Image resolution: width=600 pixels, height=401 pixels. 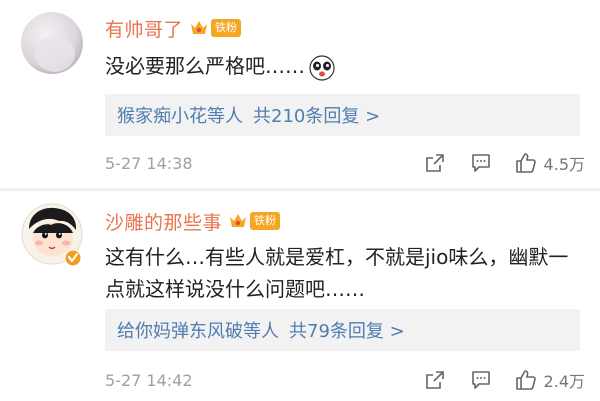 I want to click on like-button: 2.4万, so click(x=549, y=380).